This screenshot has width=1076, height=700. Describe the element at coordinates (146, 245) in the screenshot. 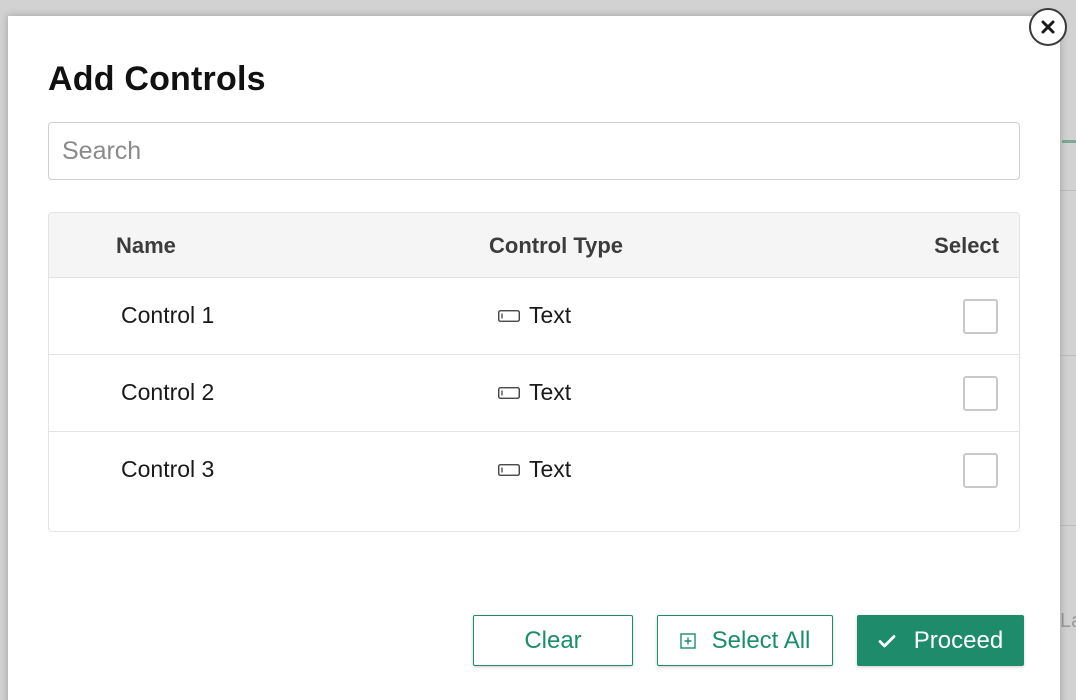

I see `column-header-name: Name` at that location.